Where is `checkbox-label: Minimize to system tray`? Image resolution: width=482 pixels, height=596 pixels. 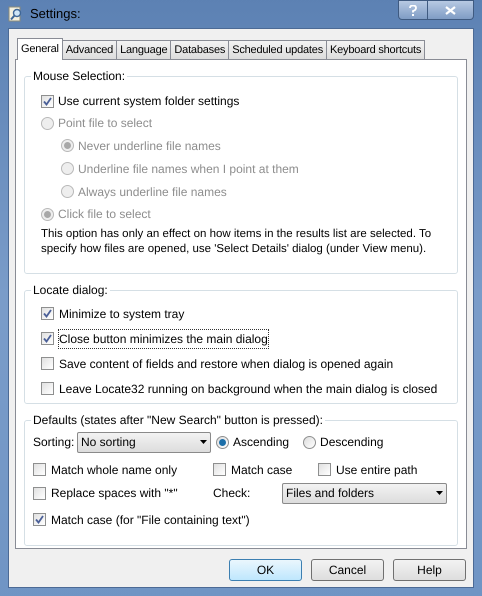
checkbox-label: Minimize to system tray is located at coordinates (122, 314).